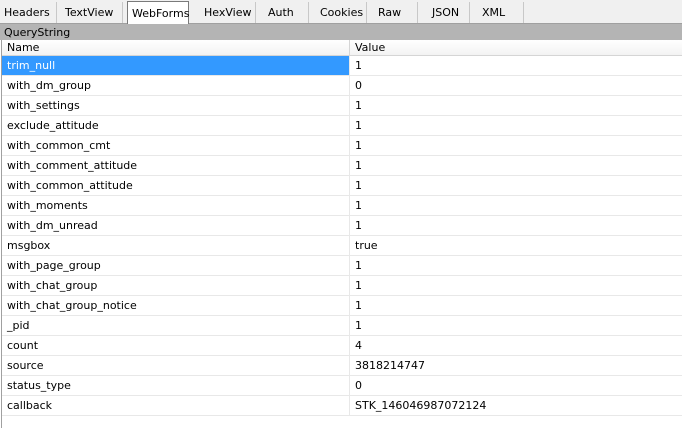  Describe the element at coordinates (176, 345) in the screenshot. I see `param-name: count` at that location.